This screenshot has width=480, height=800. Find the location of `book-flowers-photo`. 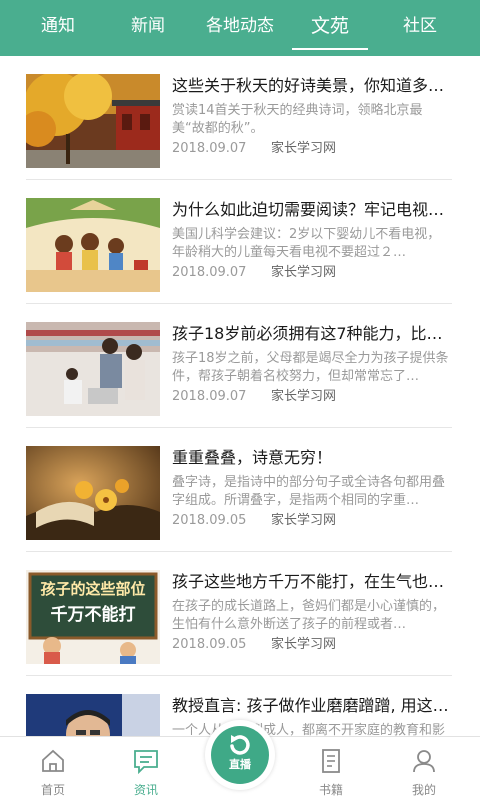

book-flowers-photo is located at coordinates (93, 493).